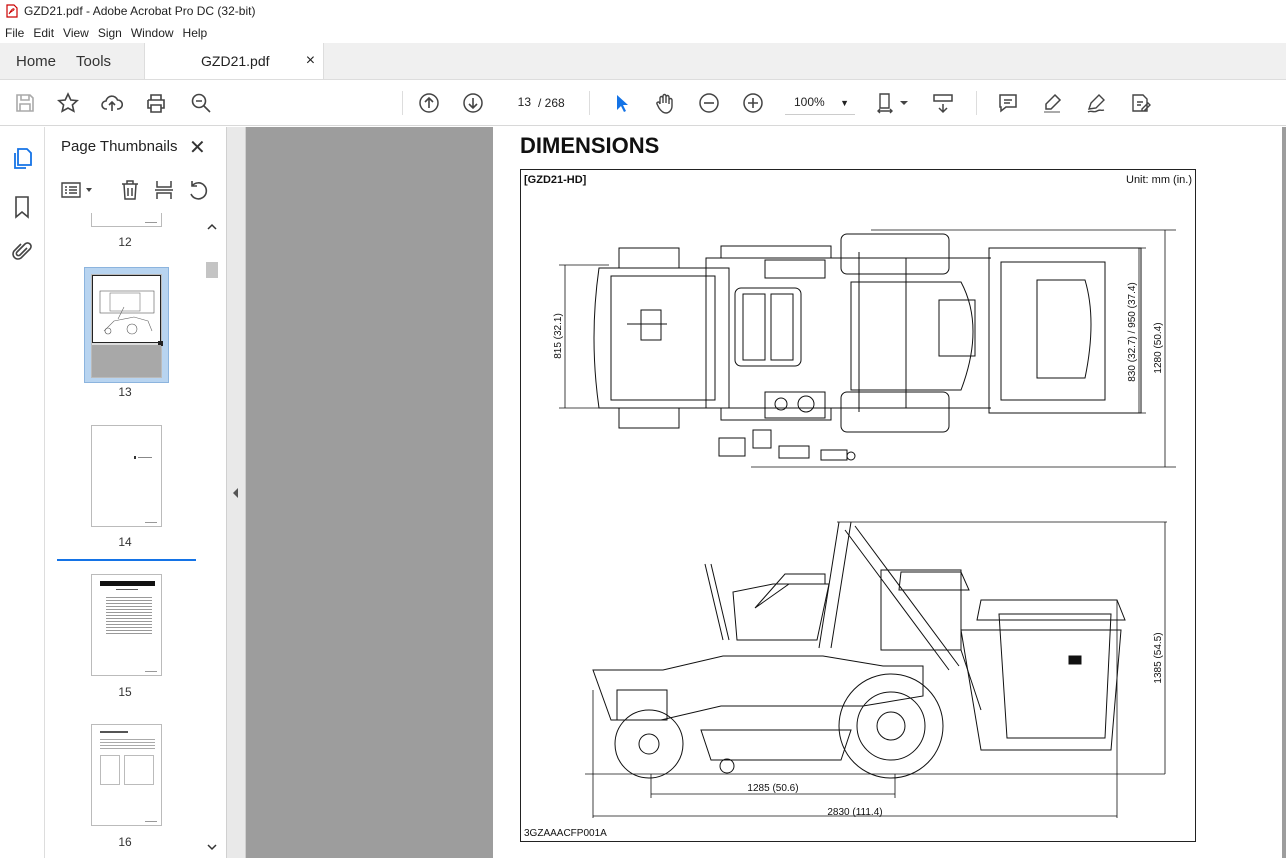 The image size is (1286, 858). What do you see at coordinates (709, 103) in the screenshot?
I see `zoom-out-icon` at bounding box center [709, 103].